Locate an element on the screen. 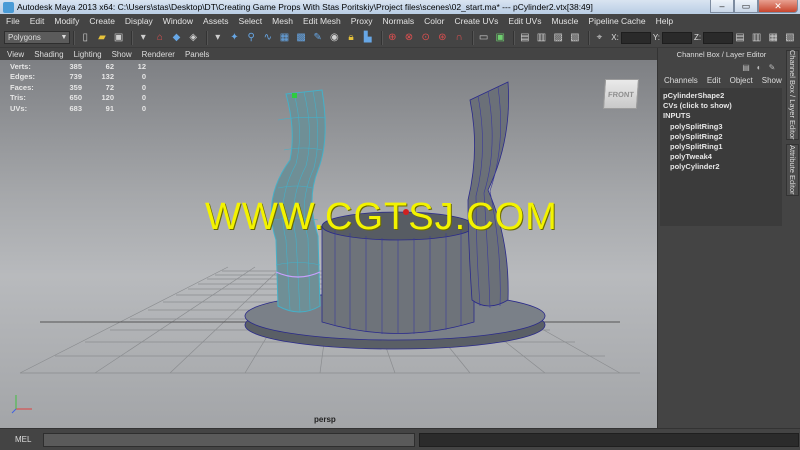 The height and width of the screenshot is (450, 800). mel-label: MEL is located at coordinates (29, 439).